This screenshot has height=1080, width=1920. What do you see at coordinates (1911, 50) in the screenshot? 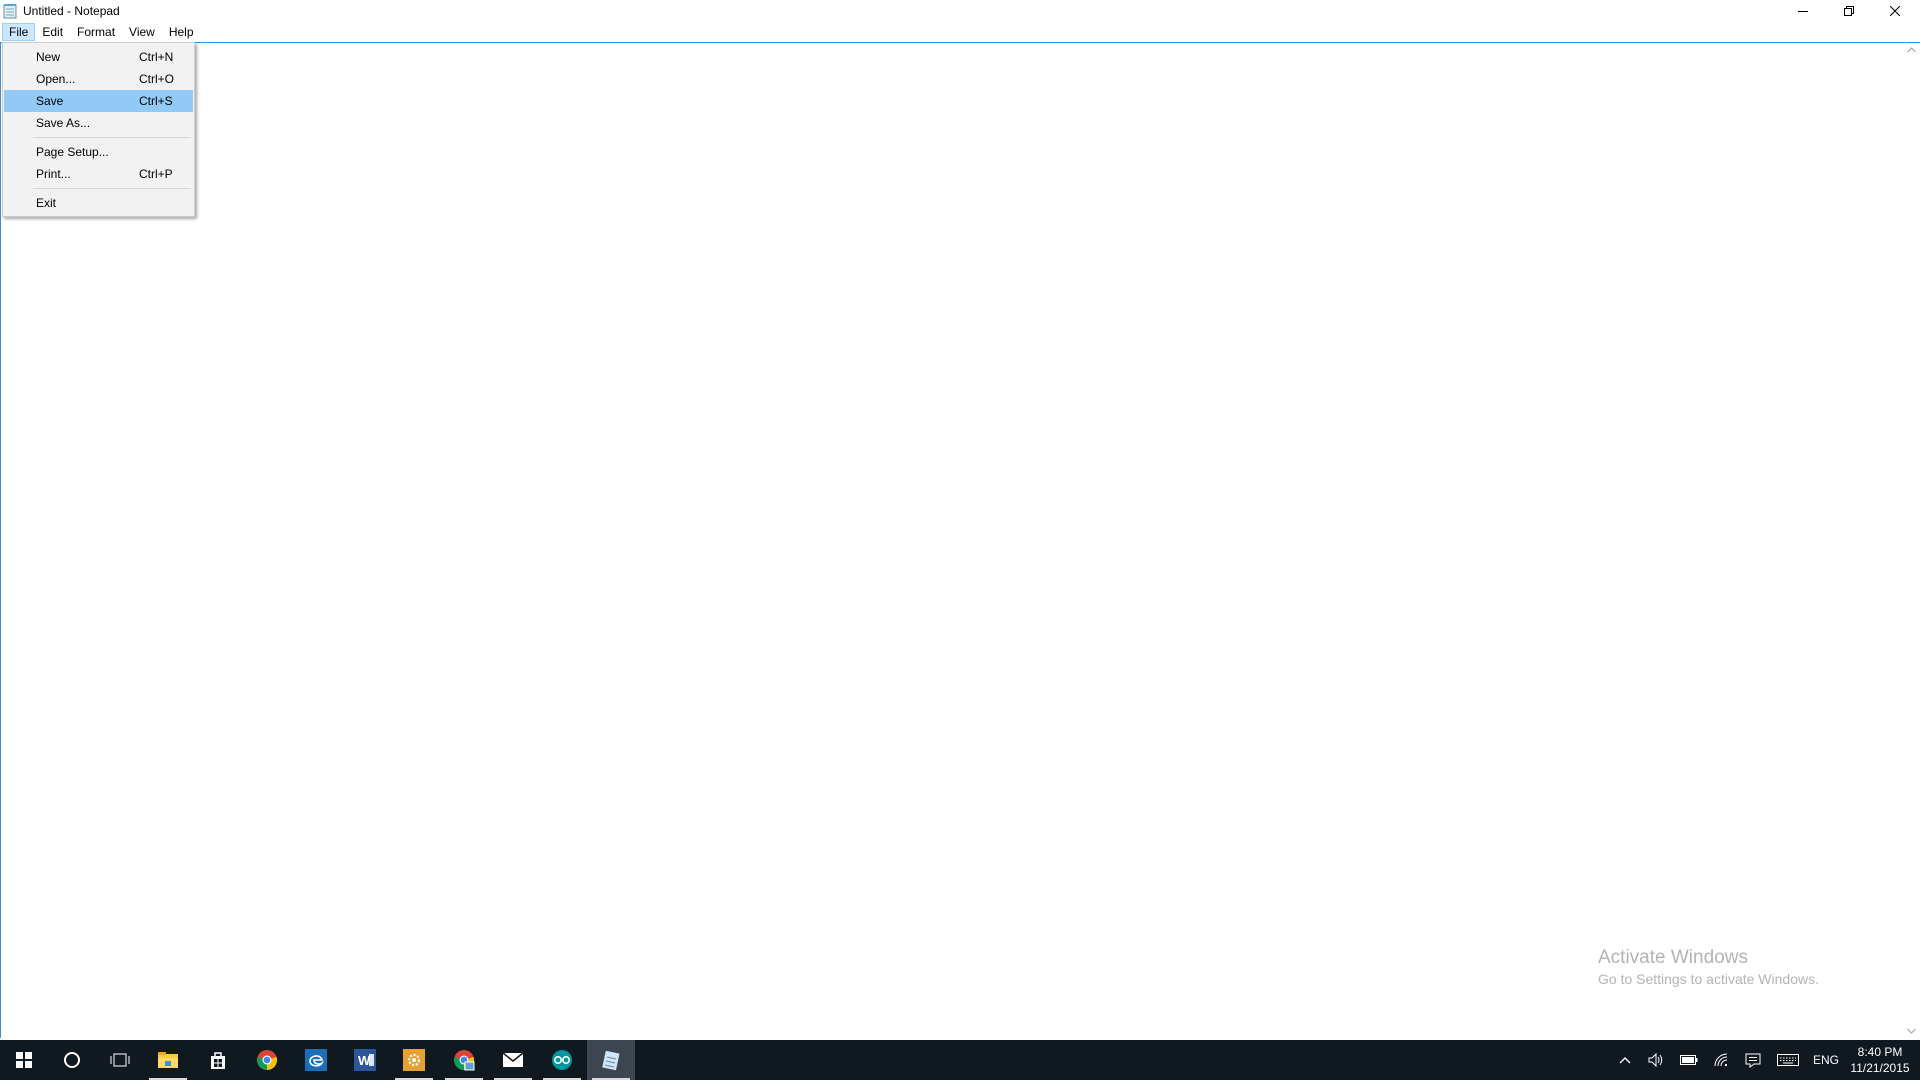
I see `scroll-up-arrow-icon` at bounding box center [1911, 50].